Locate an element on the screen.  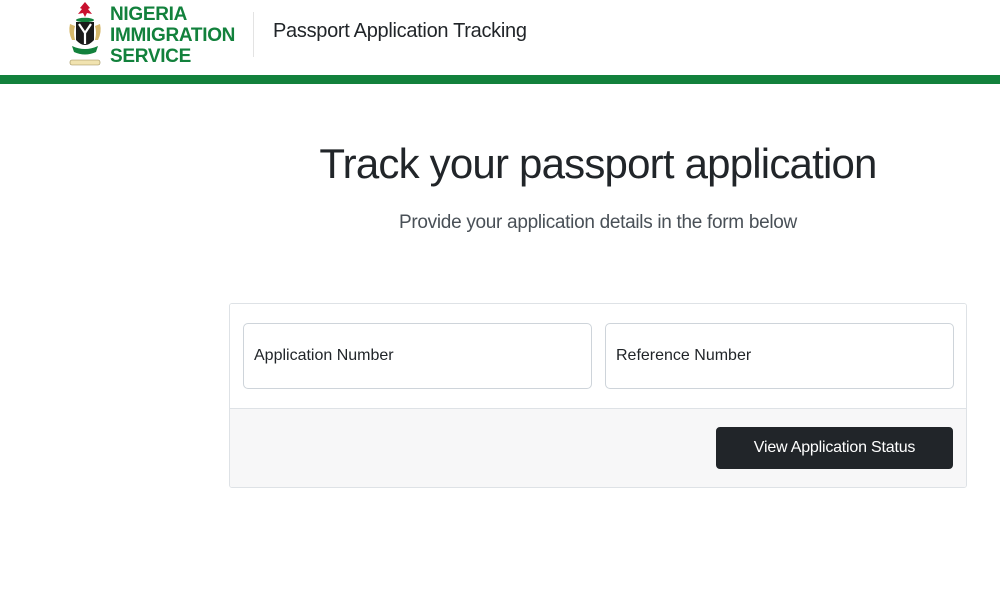
reference-number-input is located at coordinates (779, 356).